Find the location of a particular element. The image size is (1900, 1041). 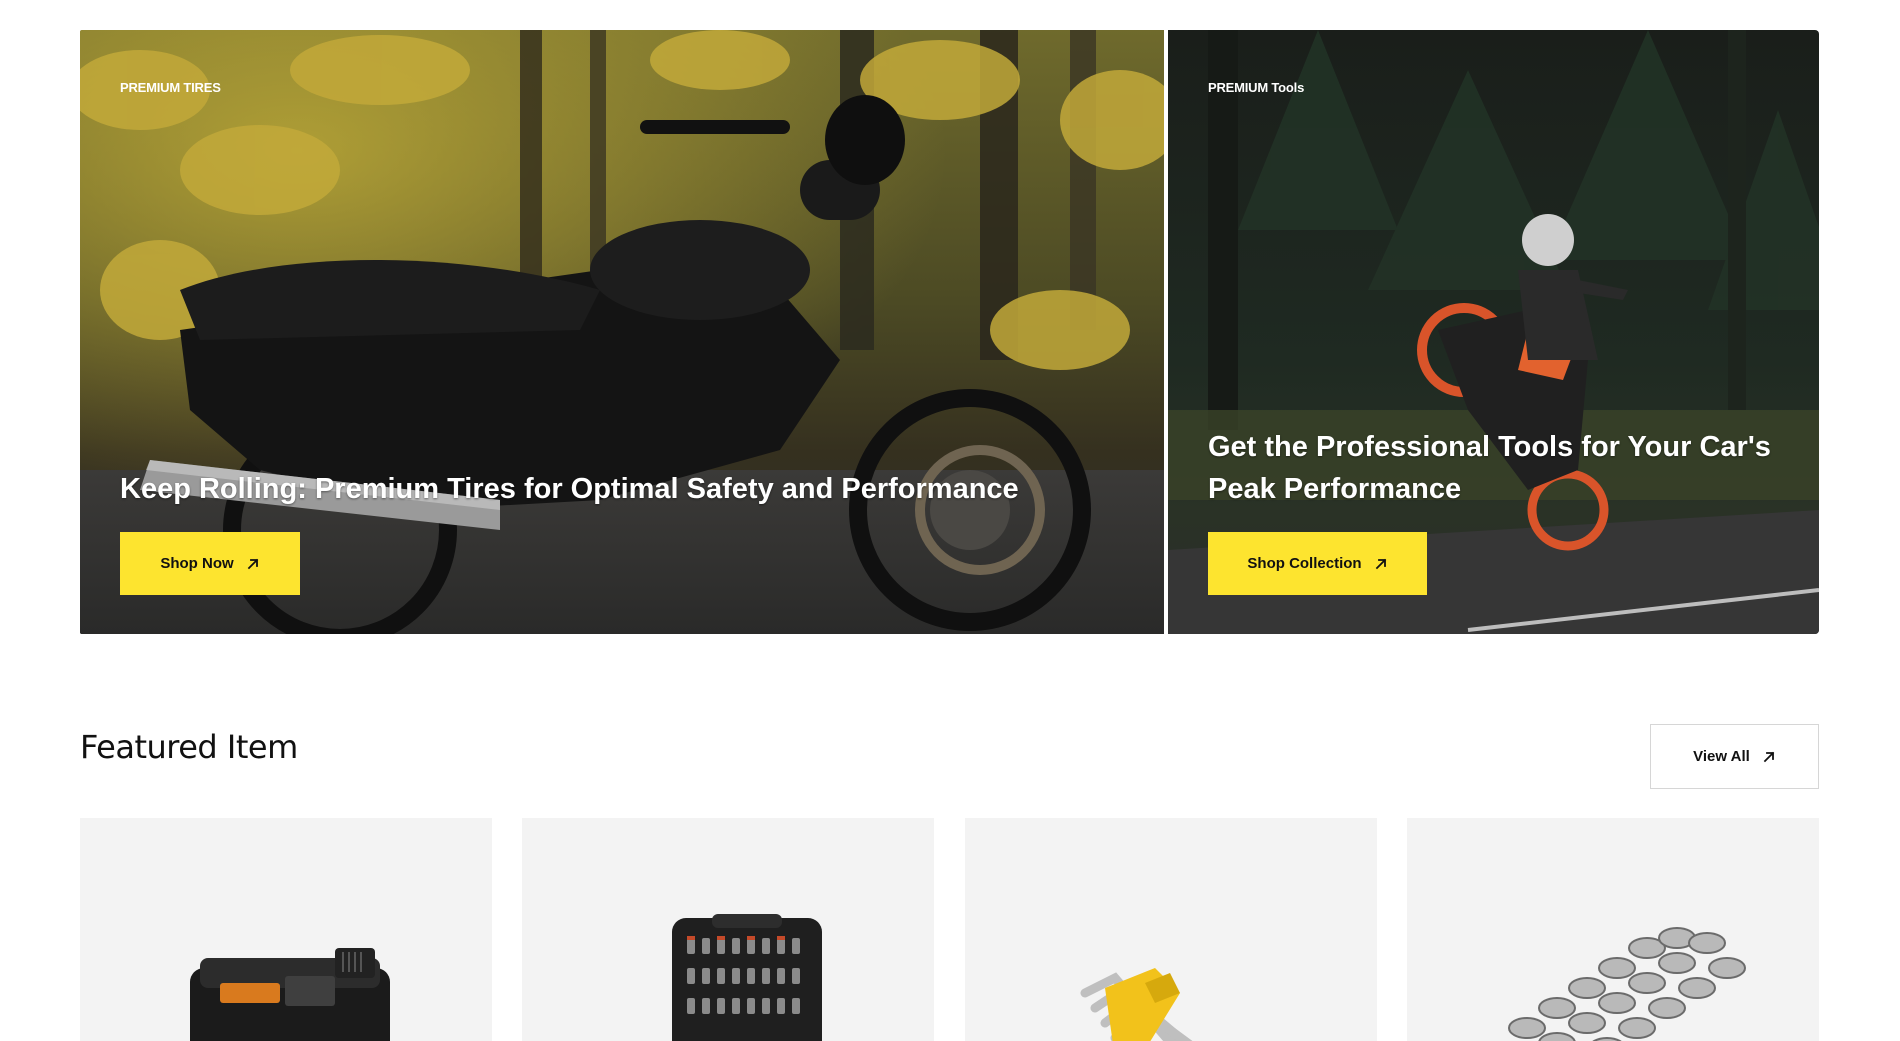

view-all-label: View All is located at coordinates (1721, 756).